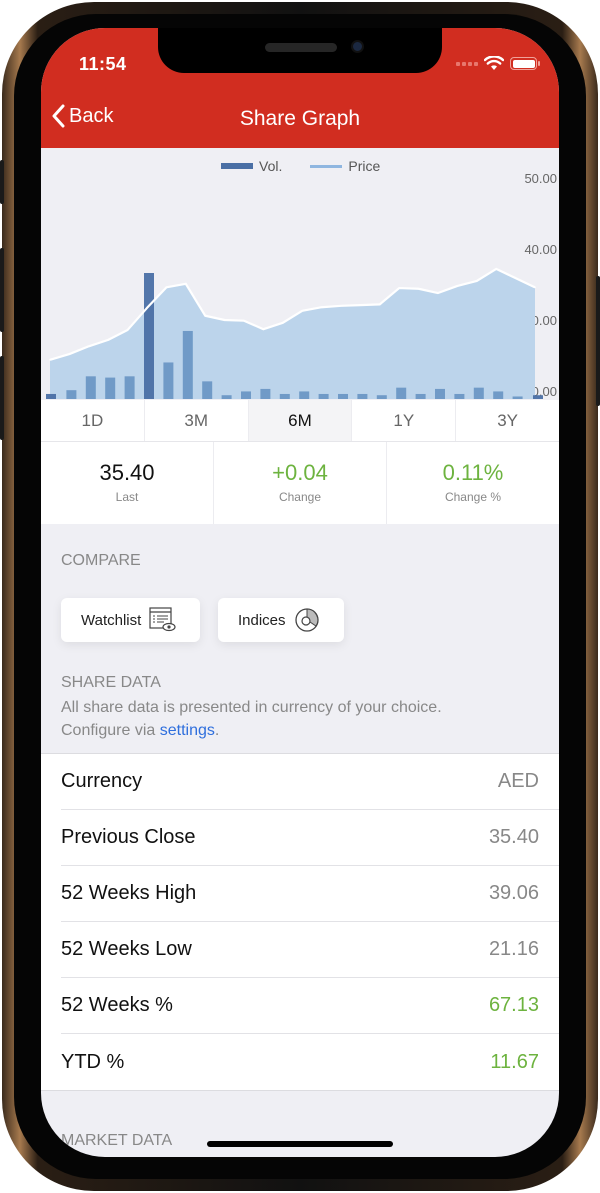 Image resolution: width=600 pixels, height=1193 pixels. I want to click on speaker-icon, so click(301, 47).